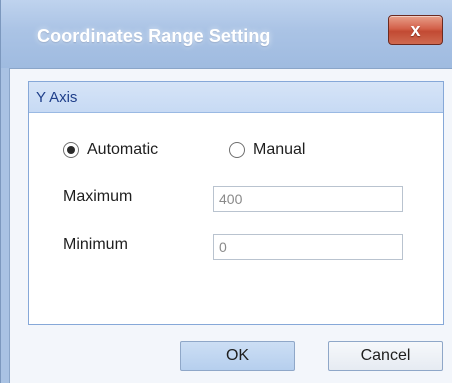  I want to click on manual-radio: Manual, so click(267, 150).